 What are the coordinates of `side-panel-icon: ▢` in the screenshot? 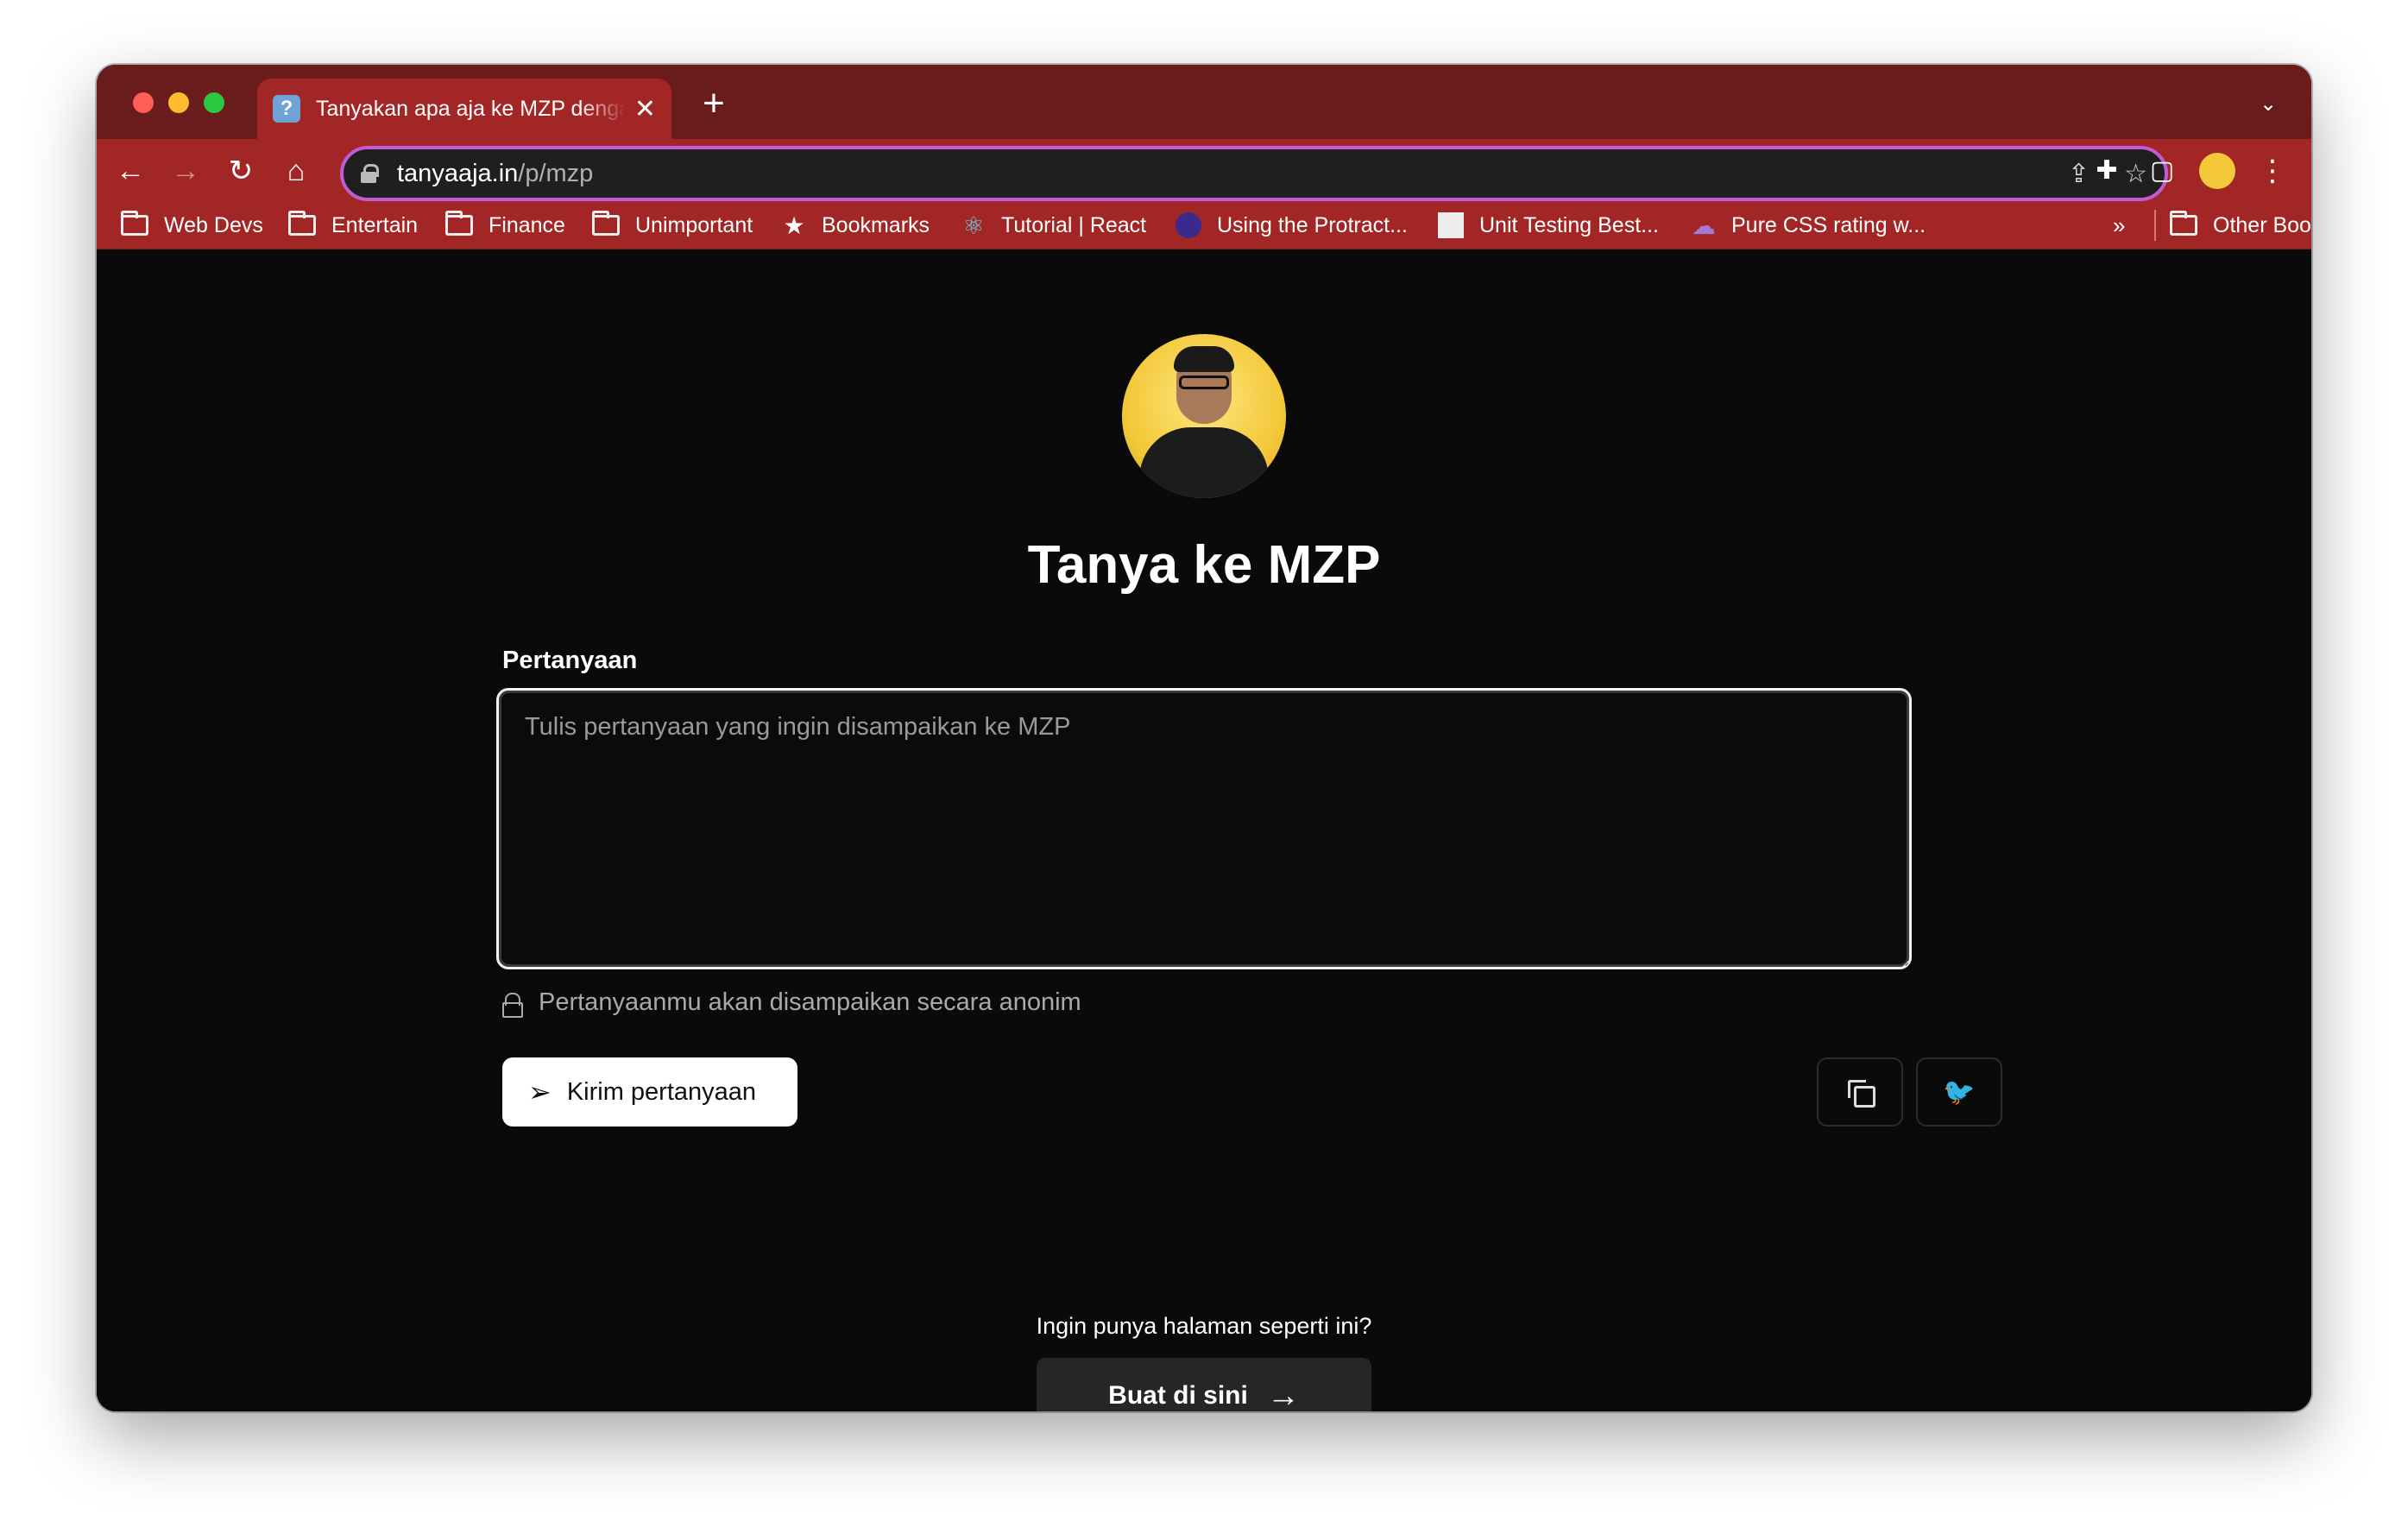 It's located at (2162, 171).